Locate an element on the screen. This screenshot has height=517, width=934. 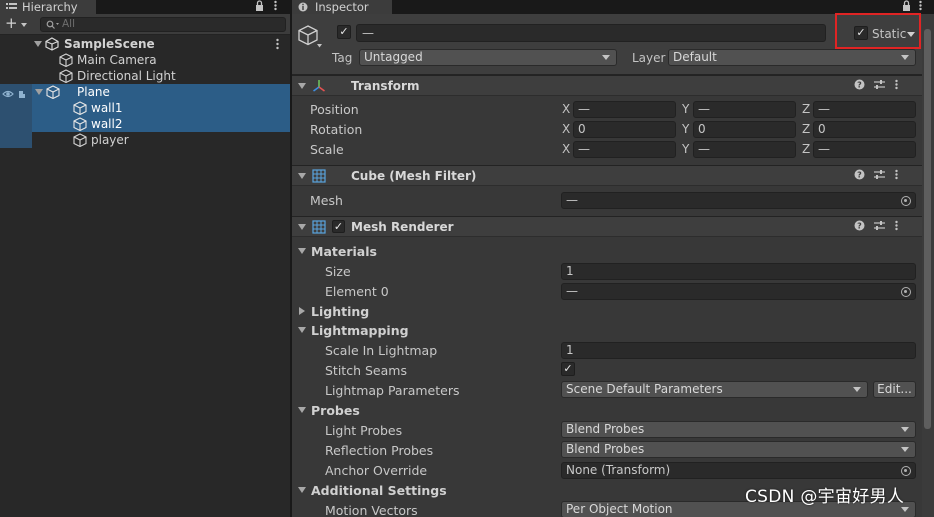
size-label: Size is located at coordinates (338, 271).